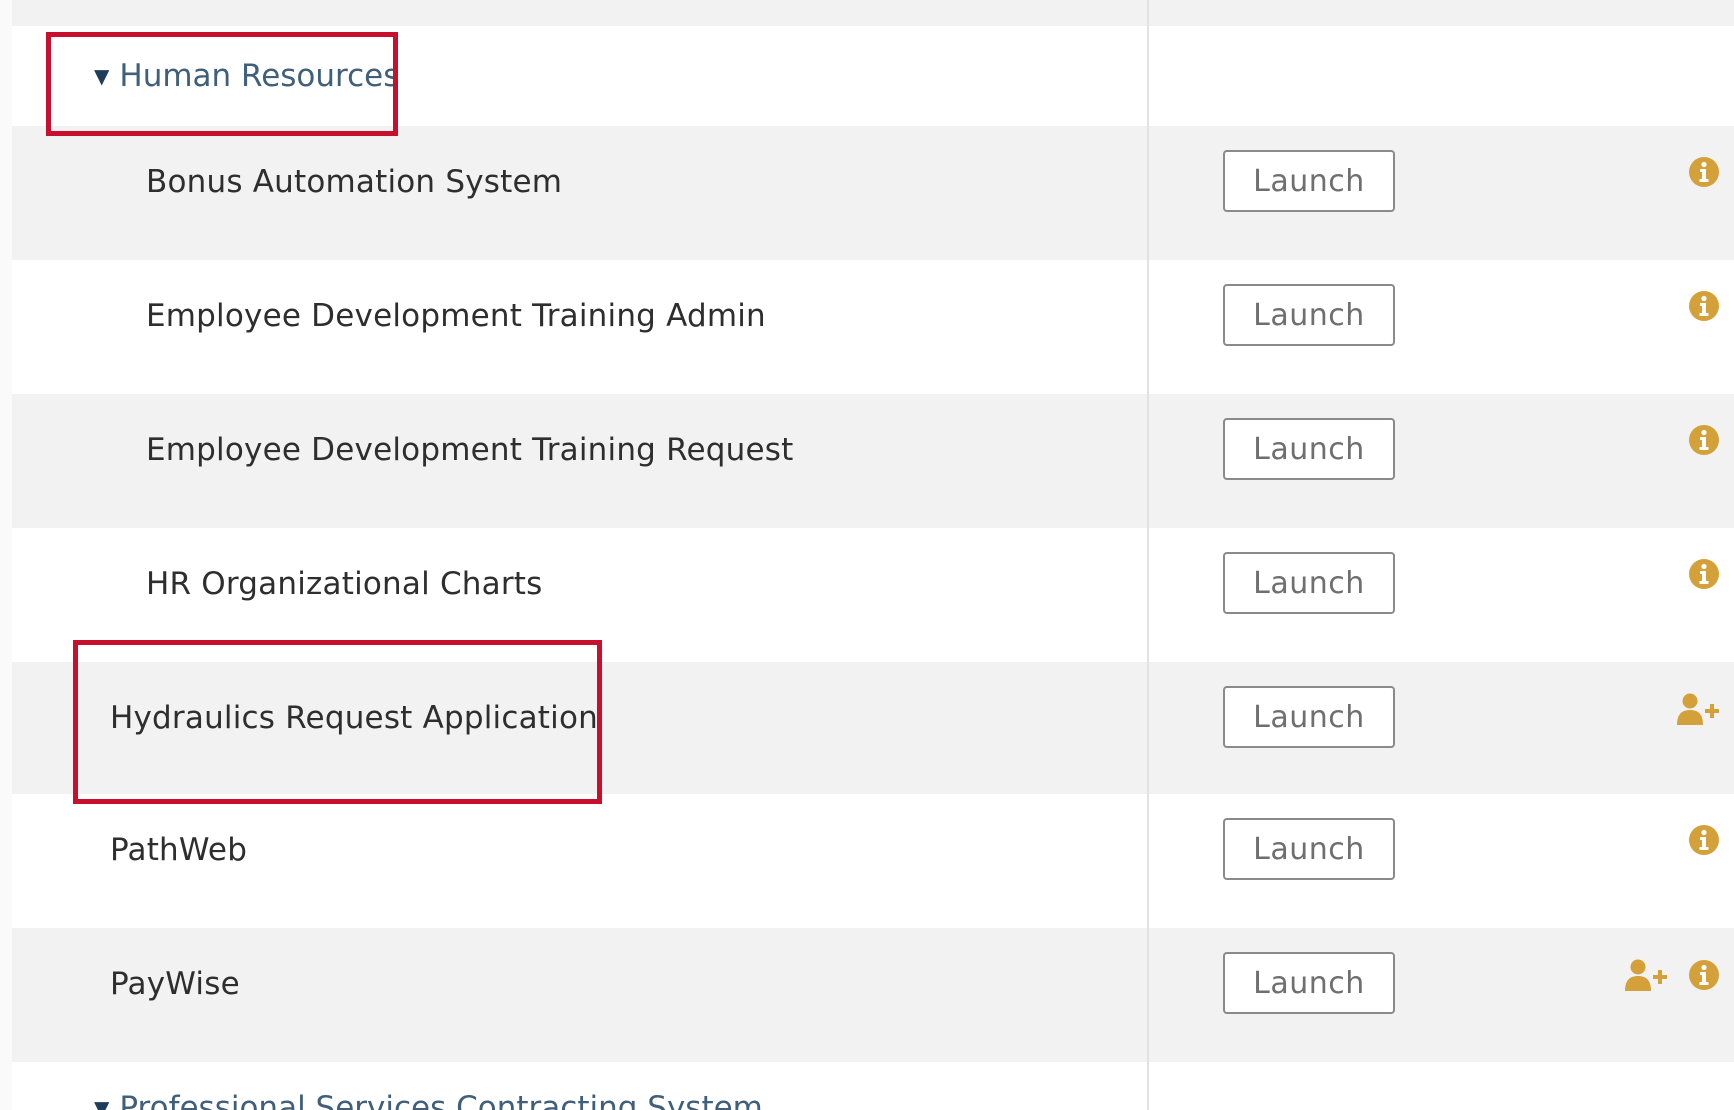 This screenshot has height=1110, width=1734. I want to click on app-name: HR Organizational Charts, so click(344, 584).